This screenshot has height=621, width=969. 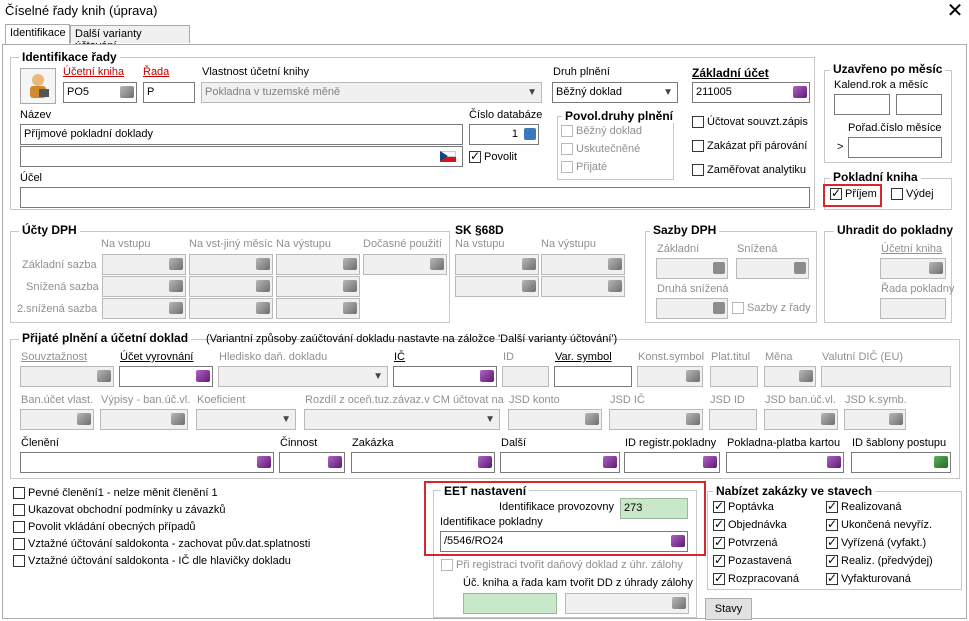 What do you see at coordinates (560, 462) in the screenshot?
I see `dalsi-field` at bounding box center [560, 462].